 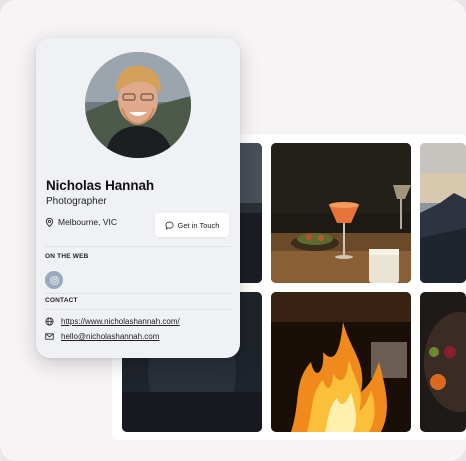 I want to click on gallery-photo-food-closeup, so click(x=443, y=362).